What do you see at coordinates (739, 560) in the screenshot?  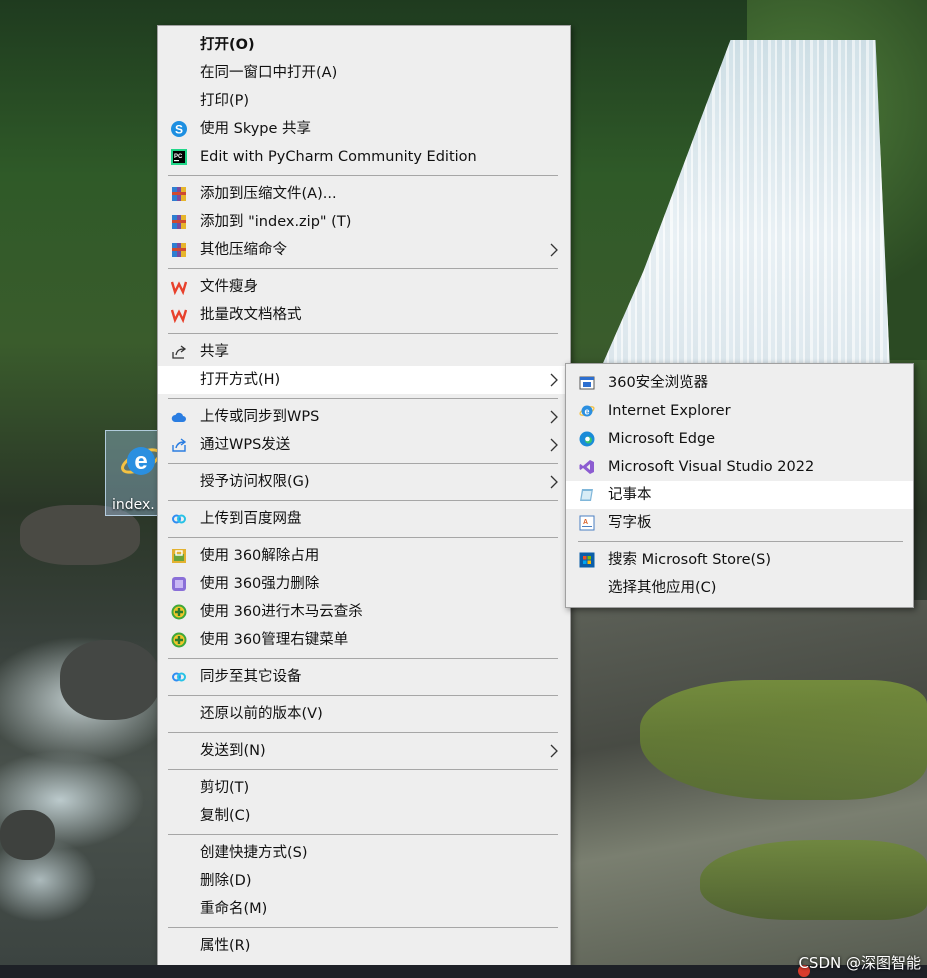 I see `submenu-item-search-store: 搜索 Microsoft Store(S)` at bounding box center [739, 560].